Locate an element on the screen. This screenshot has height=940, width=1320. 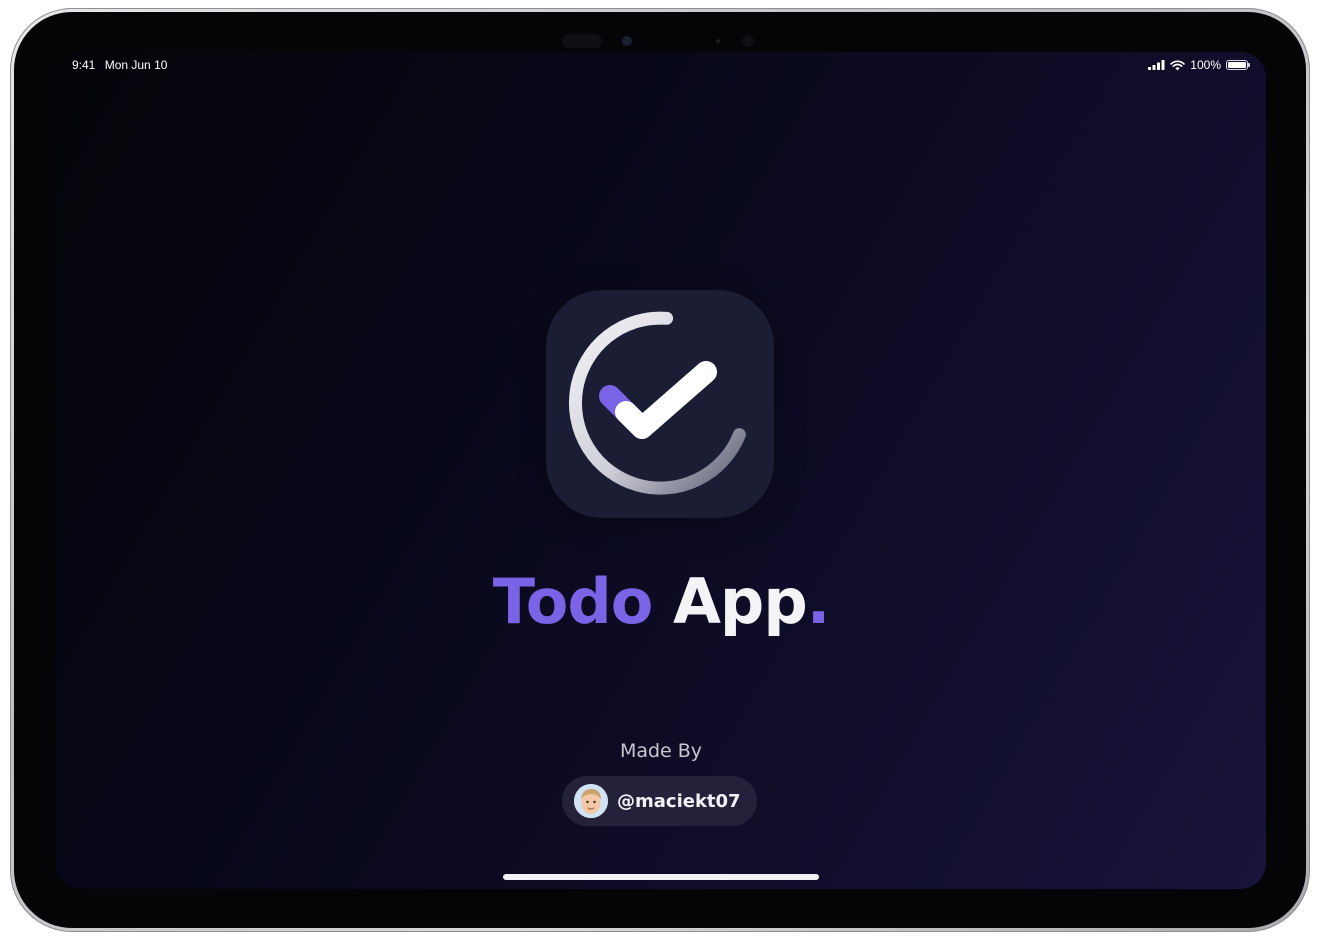
face-id-sensor is located at coordinates (582, 41).